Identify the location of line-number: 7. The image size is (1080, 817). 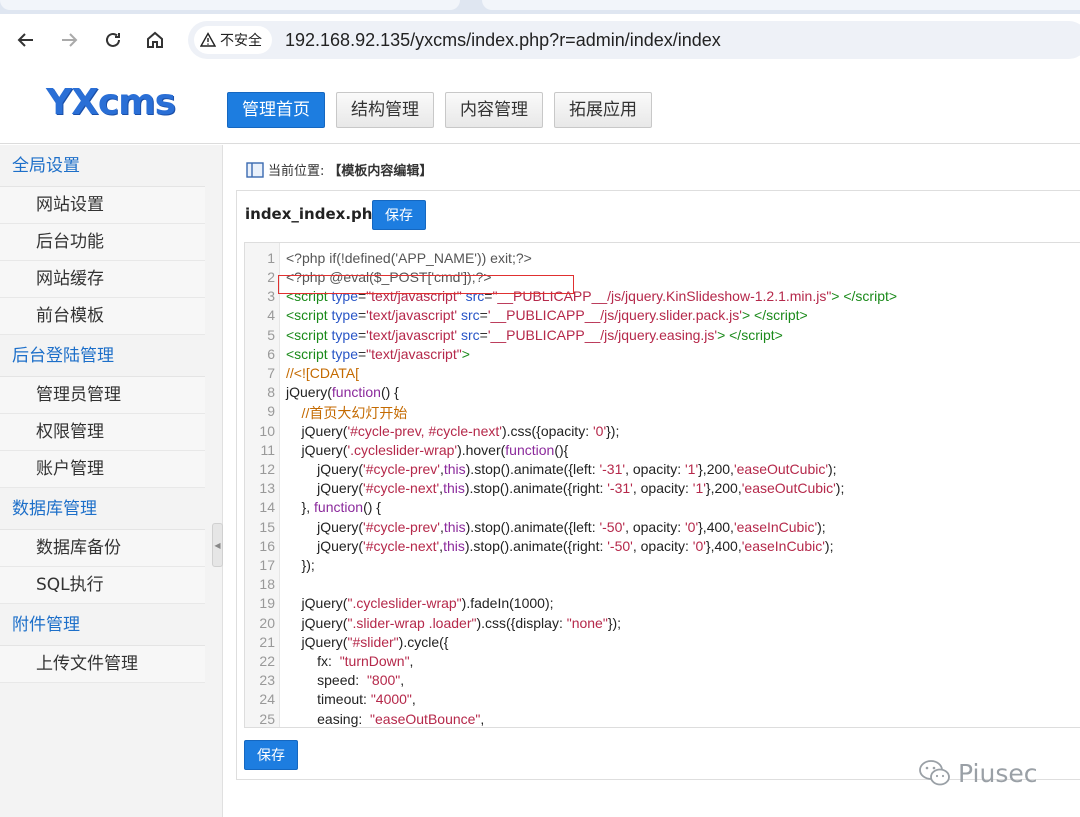
(271, 373).